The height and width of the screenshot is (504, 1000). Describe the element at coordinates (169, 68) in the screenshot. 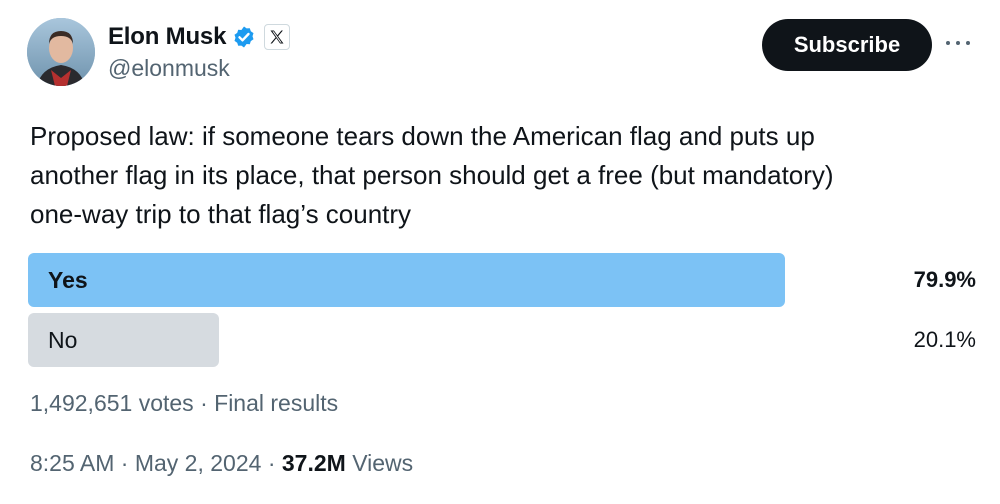

I see `author-handle: @elonmusk` at that location.